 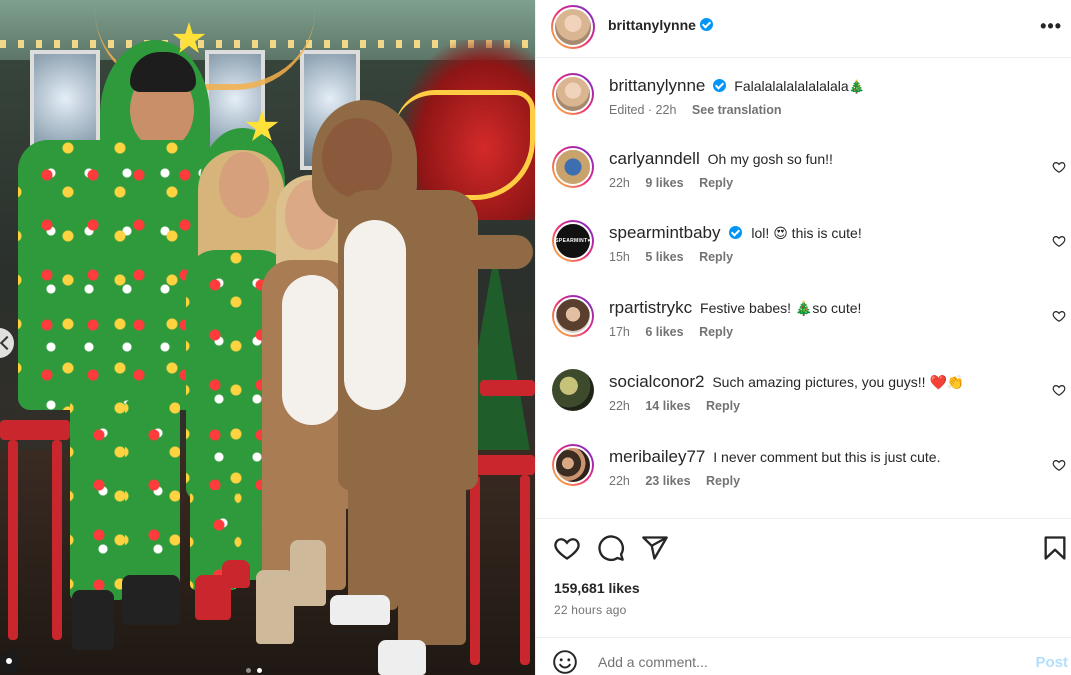 What do you see at coordinates (806, 233) in the screenshot?
I see `comment-text: lol! 😍 this is cute!` at bounding box center [806, 233].